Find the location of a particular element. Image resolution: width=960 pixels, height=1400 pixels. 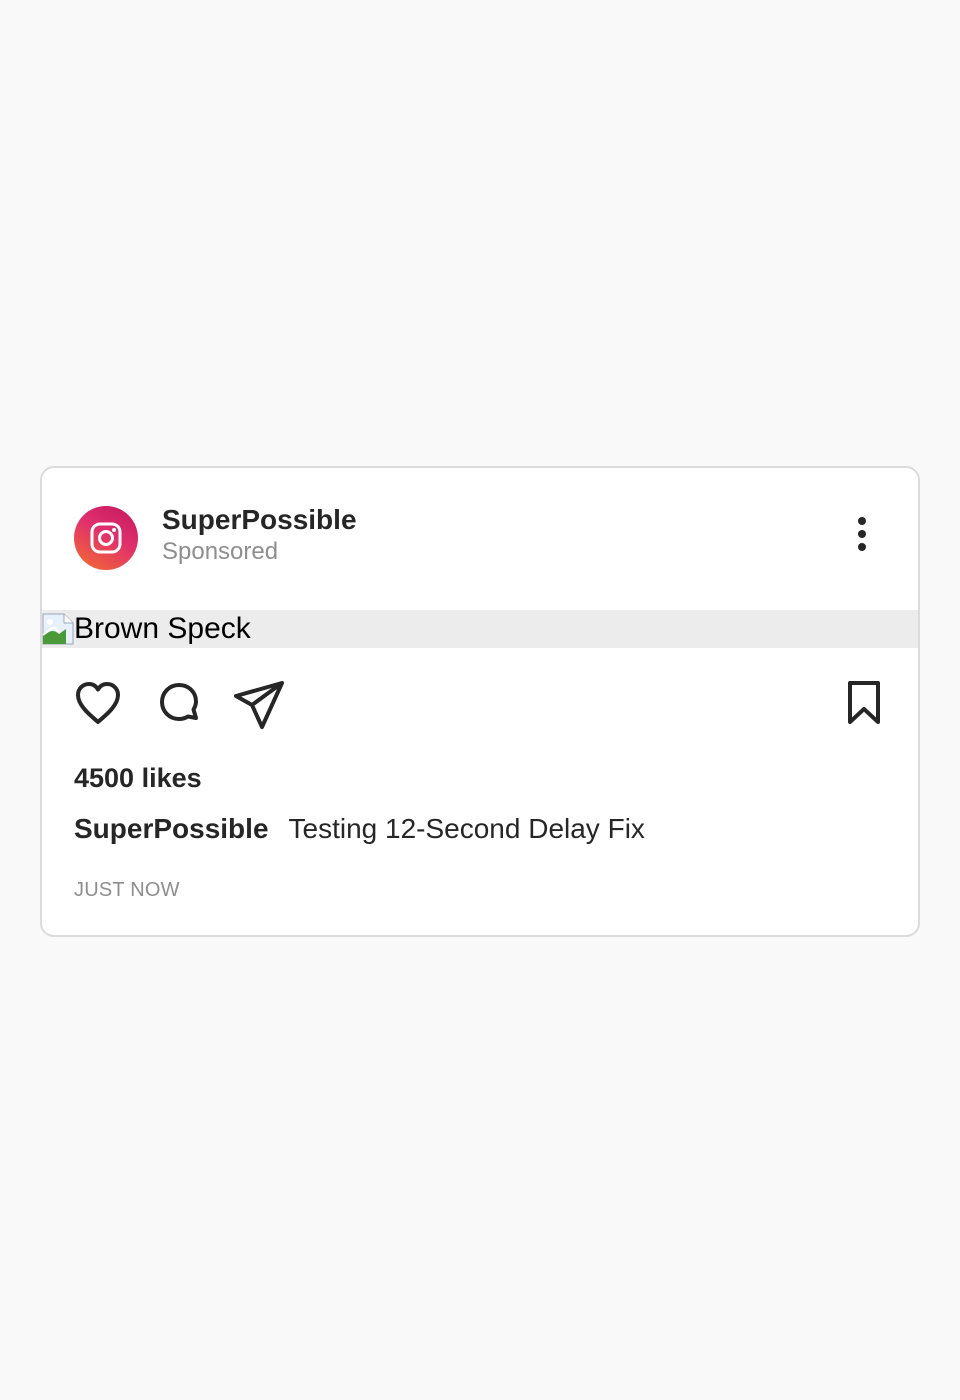

paper-plane-icon is located at coordinates (259, 705).